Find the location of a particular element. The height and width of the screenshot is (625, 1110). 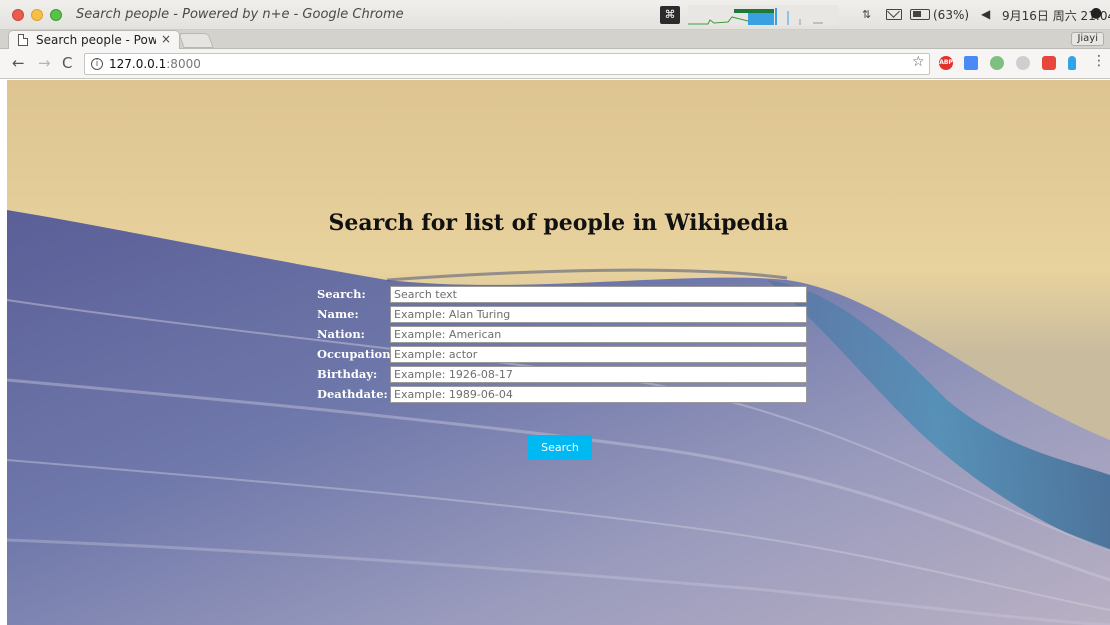

new-tab-button is located at coordinates (196, 40).